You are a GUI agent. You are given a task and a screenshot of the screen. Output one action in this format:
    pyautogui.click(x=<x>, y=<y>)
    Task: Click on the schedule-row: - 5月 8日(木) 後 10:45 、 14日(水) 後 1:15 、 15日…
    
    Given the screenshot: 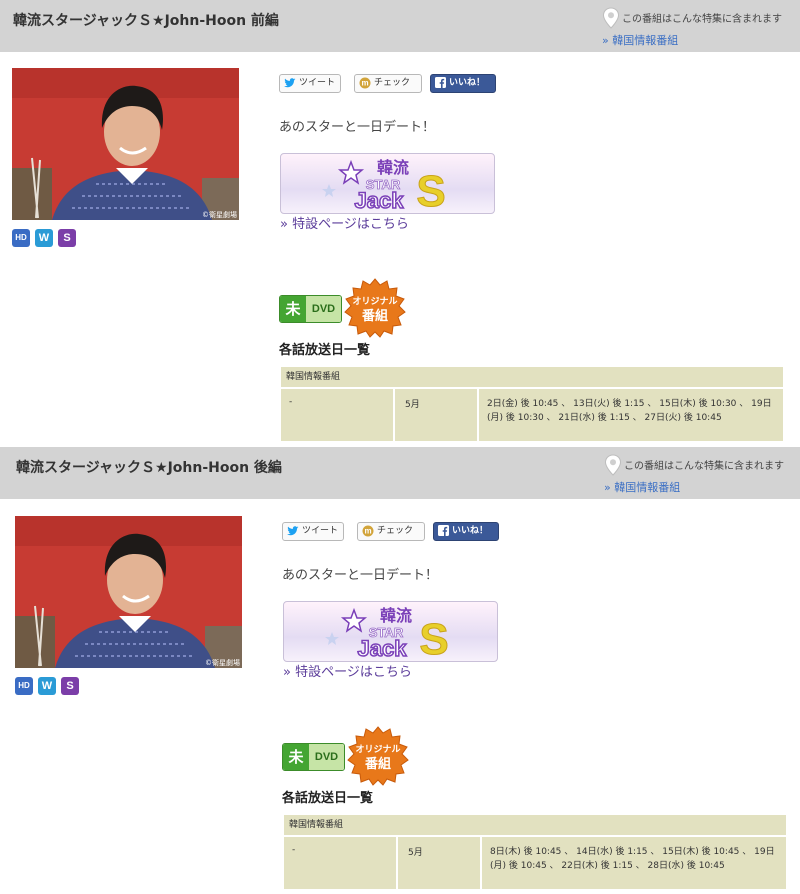 What is the action you would take?
    pyautogui.click(x=535, y=863)
    